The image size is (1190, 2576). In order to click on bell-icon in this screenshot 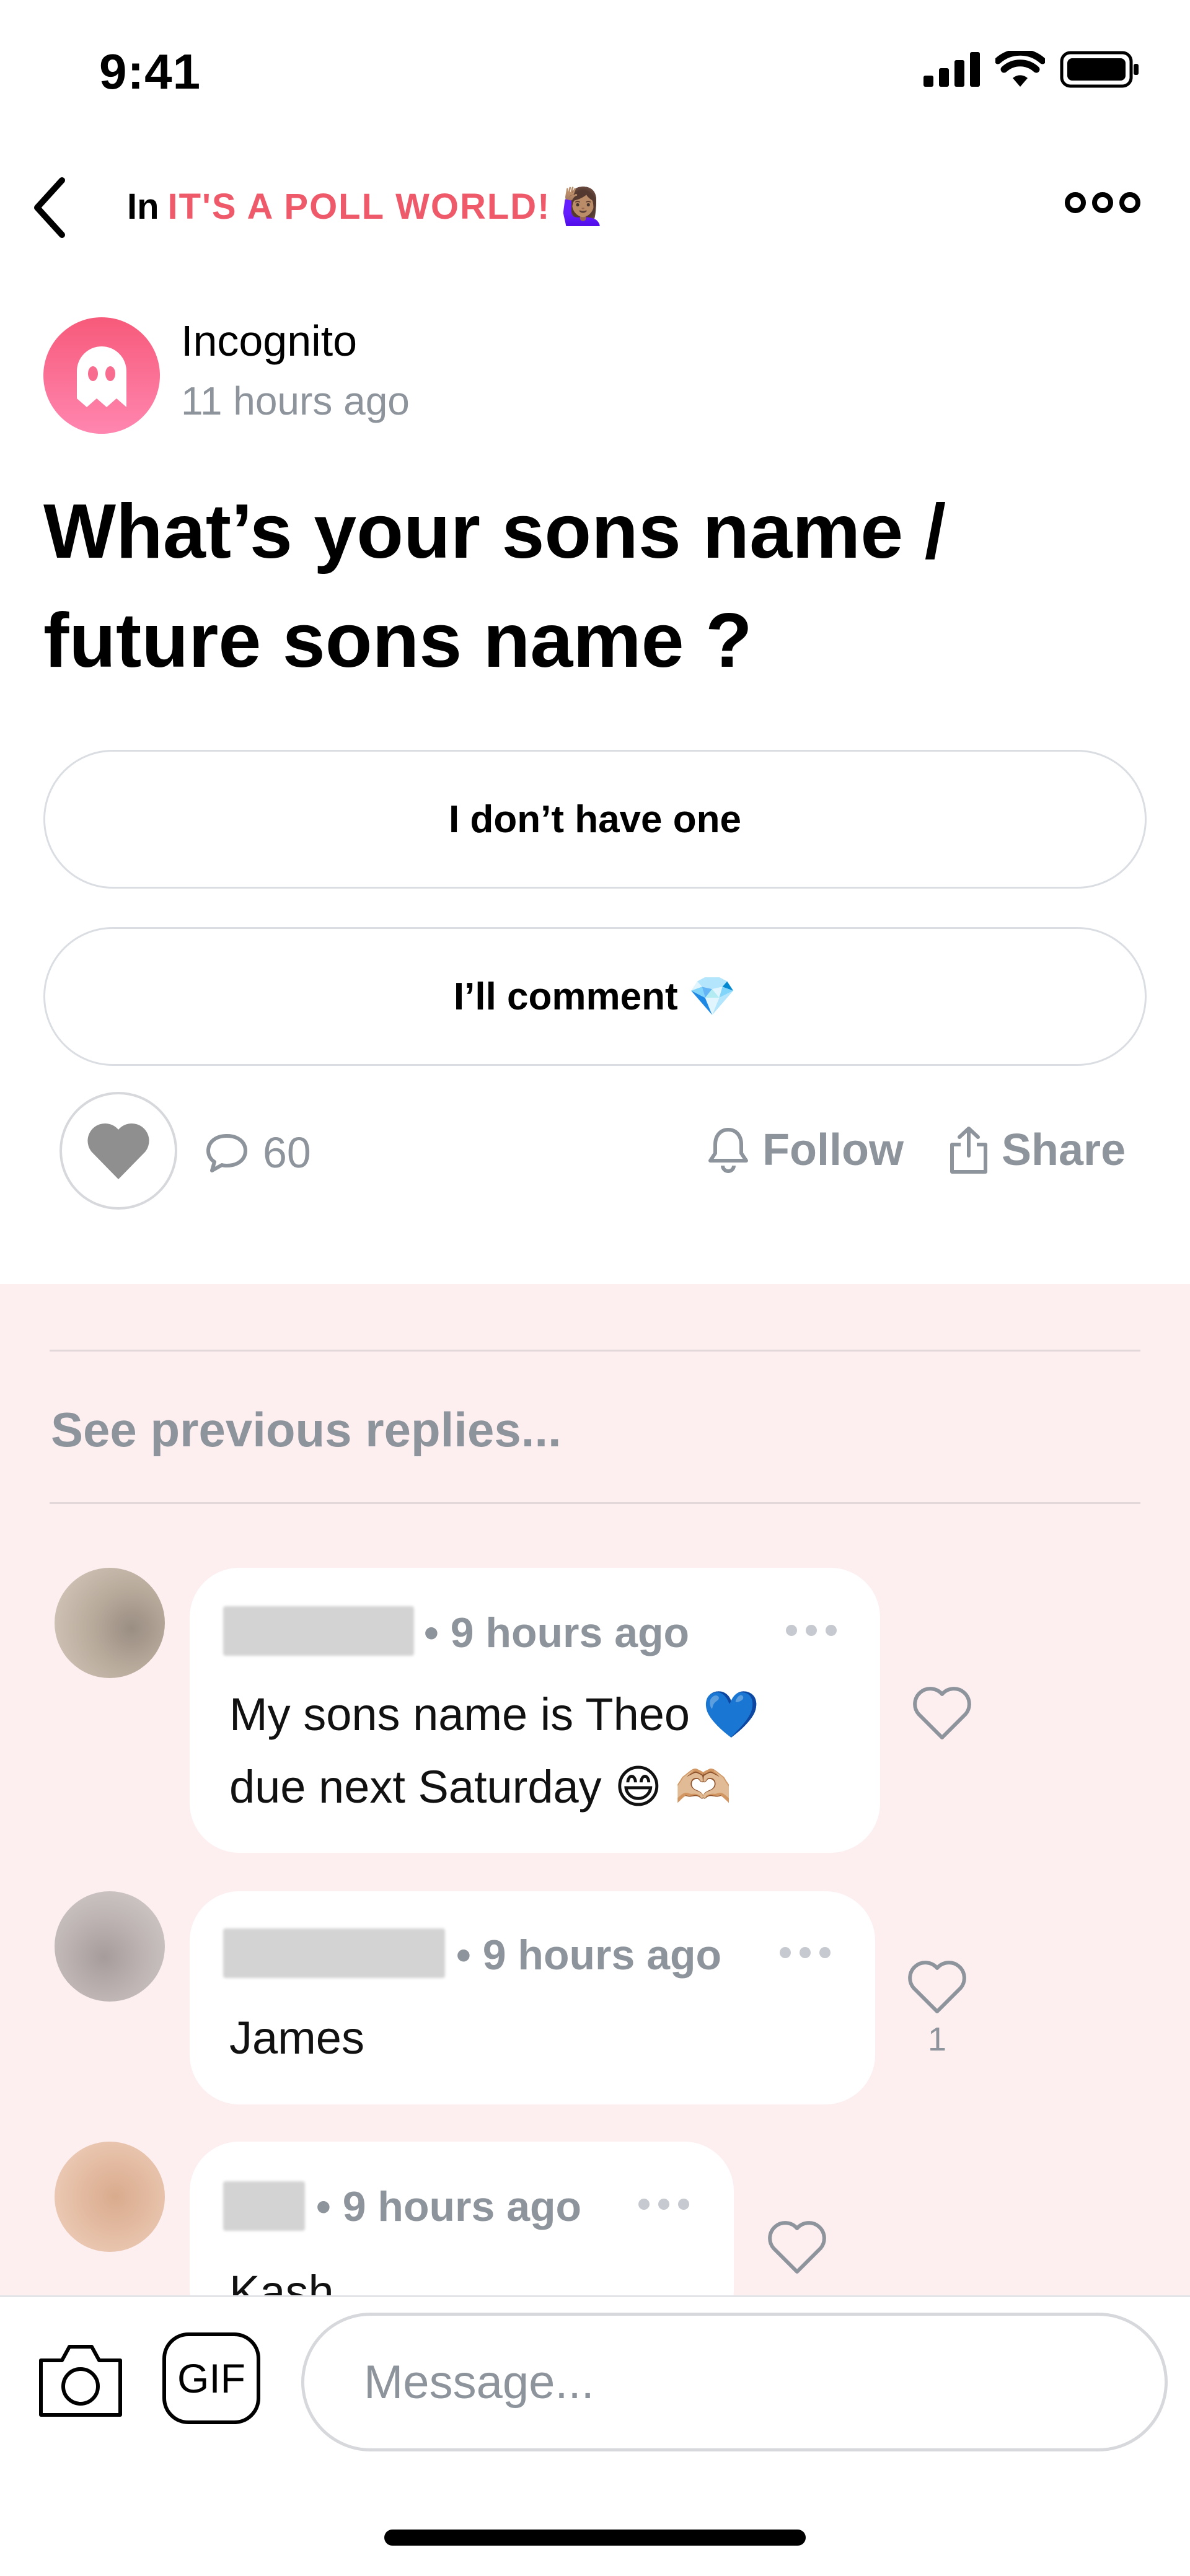, I will do `click(728, 1150)`.